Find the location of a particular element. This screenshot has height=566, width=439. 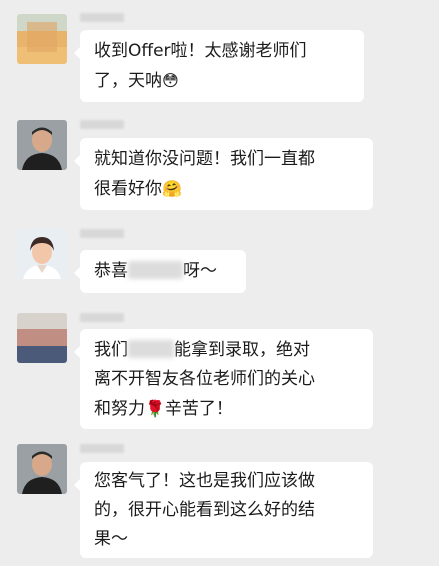

rose-icon: 🌹 is located at coordinates (155, 408).